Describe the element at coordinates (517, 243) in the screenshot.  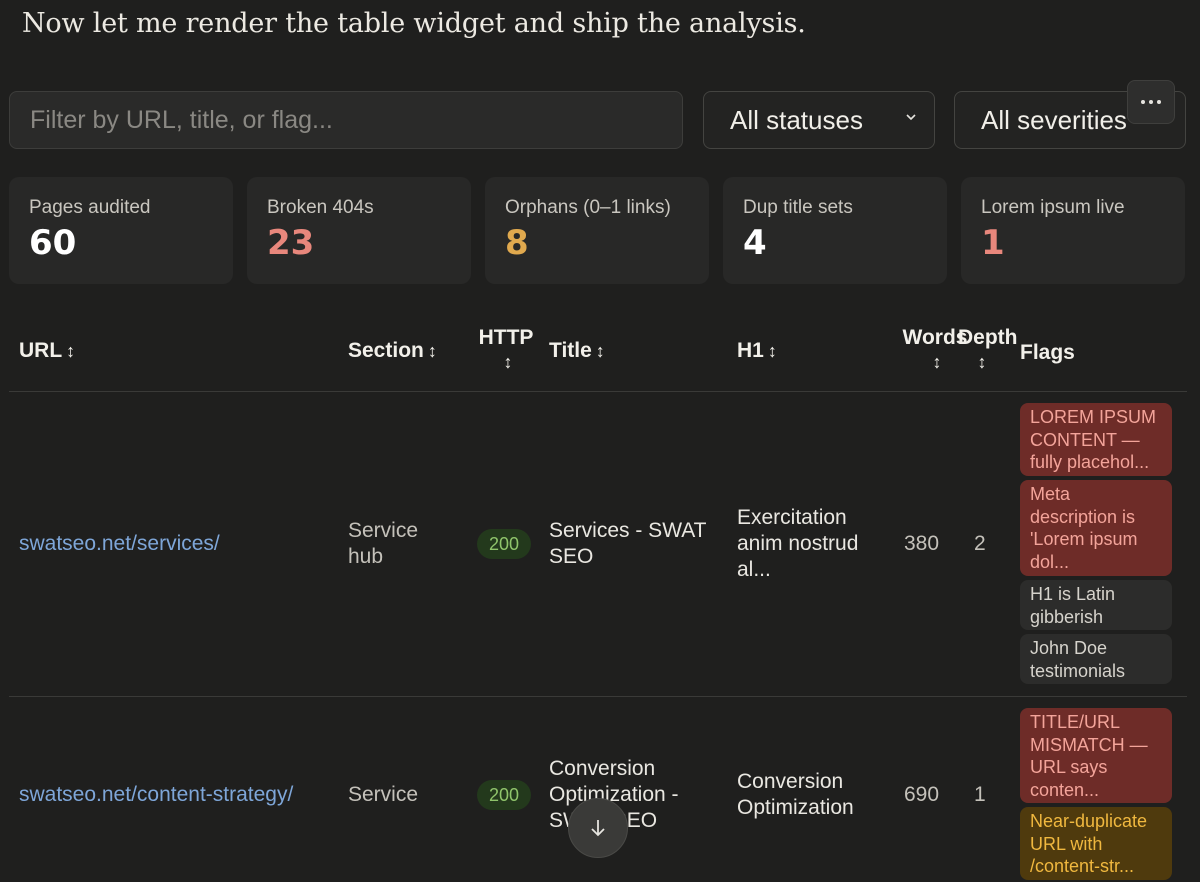
I see `stat-value: 8` at that location.